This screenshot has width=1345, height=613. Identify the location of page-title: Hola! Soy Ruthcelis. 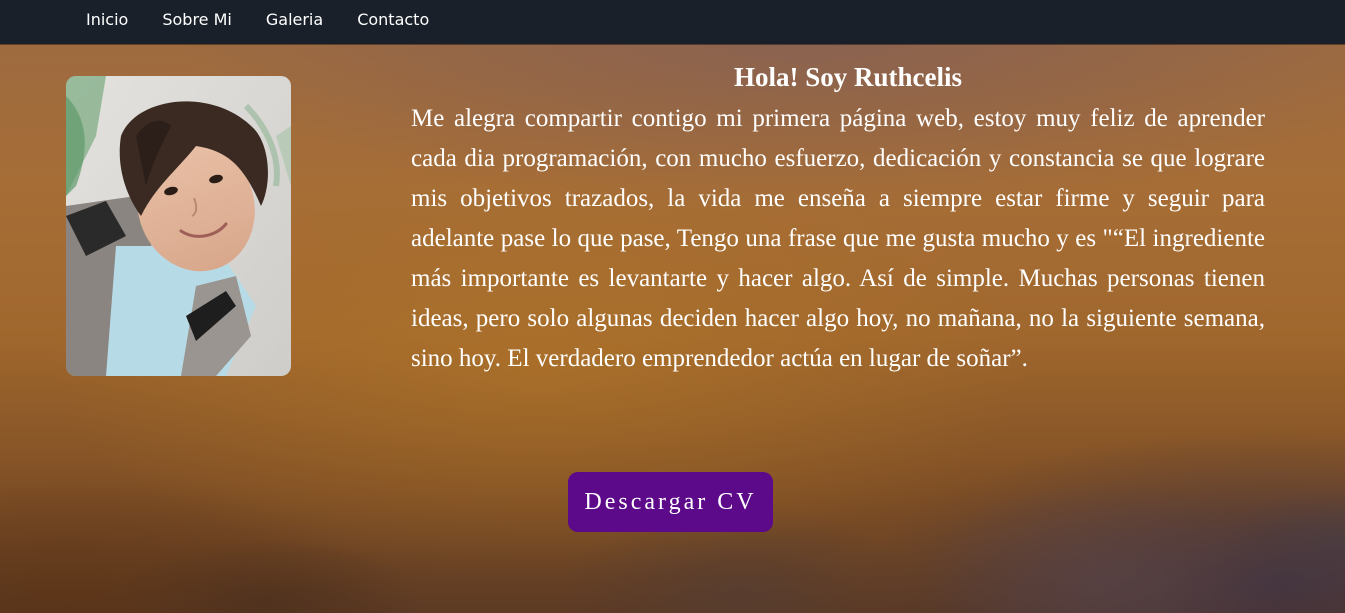
(847, 77).